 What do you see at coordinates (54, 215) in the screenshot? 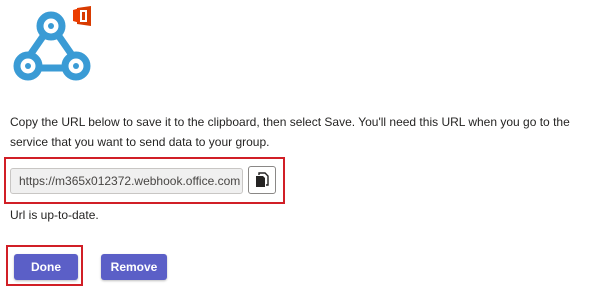
I see `url-status-text: Url is up-to-date.` at bounding box center [54, 215].